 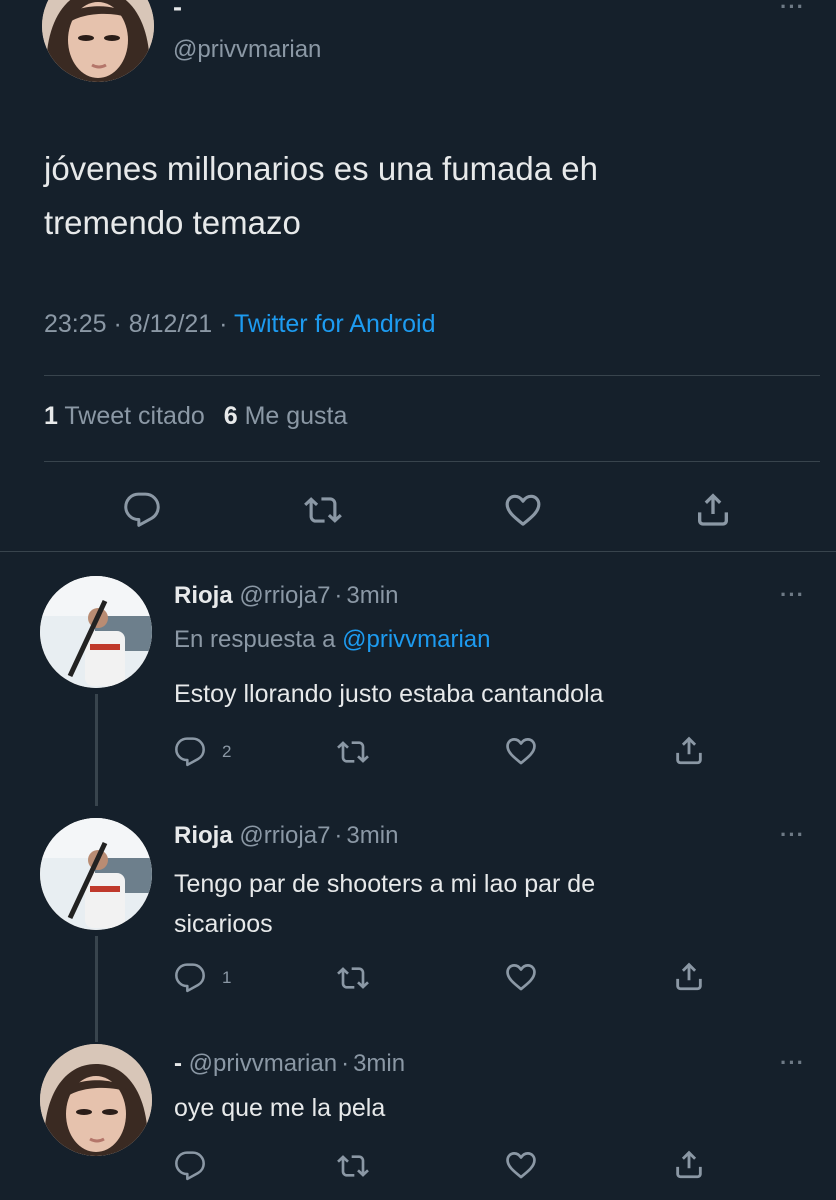 What do you see at coordinates (389, 694) in the screenshot?
I see `reply-text: Estoy llorando justo estaba cantandola` at bounding box center [389, 694].